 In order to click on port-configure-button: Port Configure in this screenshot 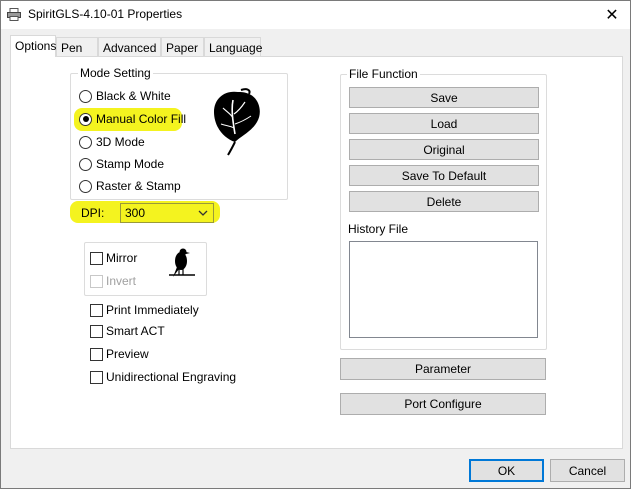, I will do `click(443, 404)`.